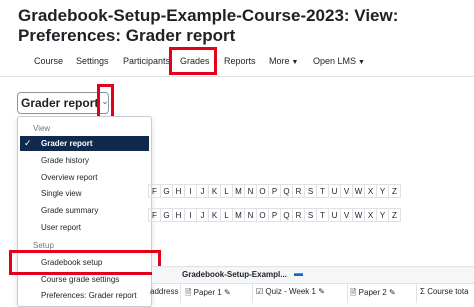  Describe the element at coordinates (43, 245) in the screenshot. I see `dropdown-group-setup: Setup` at that location.